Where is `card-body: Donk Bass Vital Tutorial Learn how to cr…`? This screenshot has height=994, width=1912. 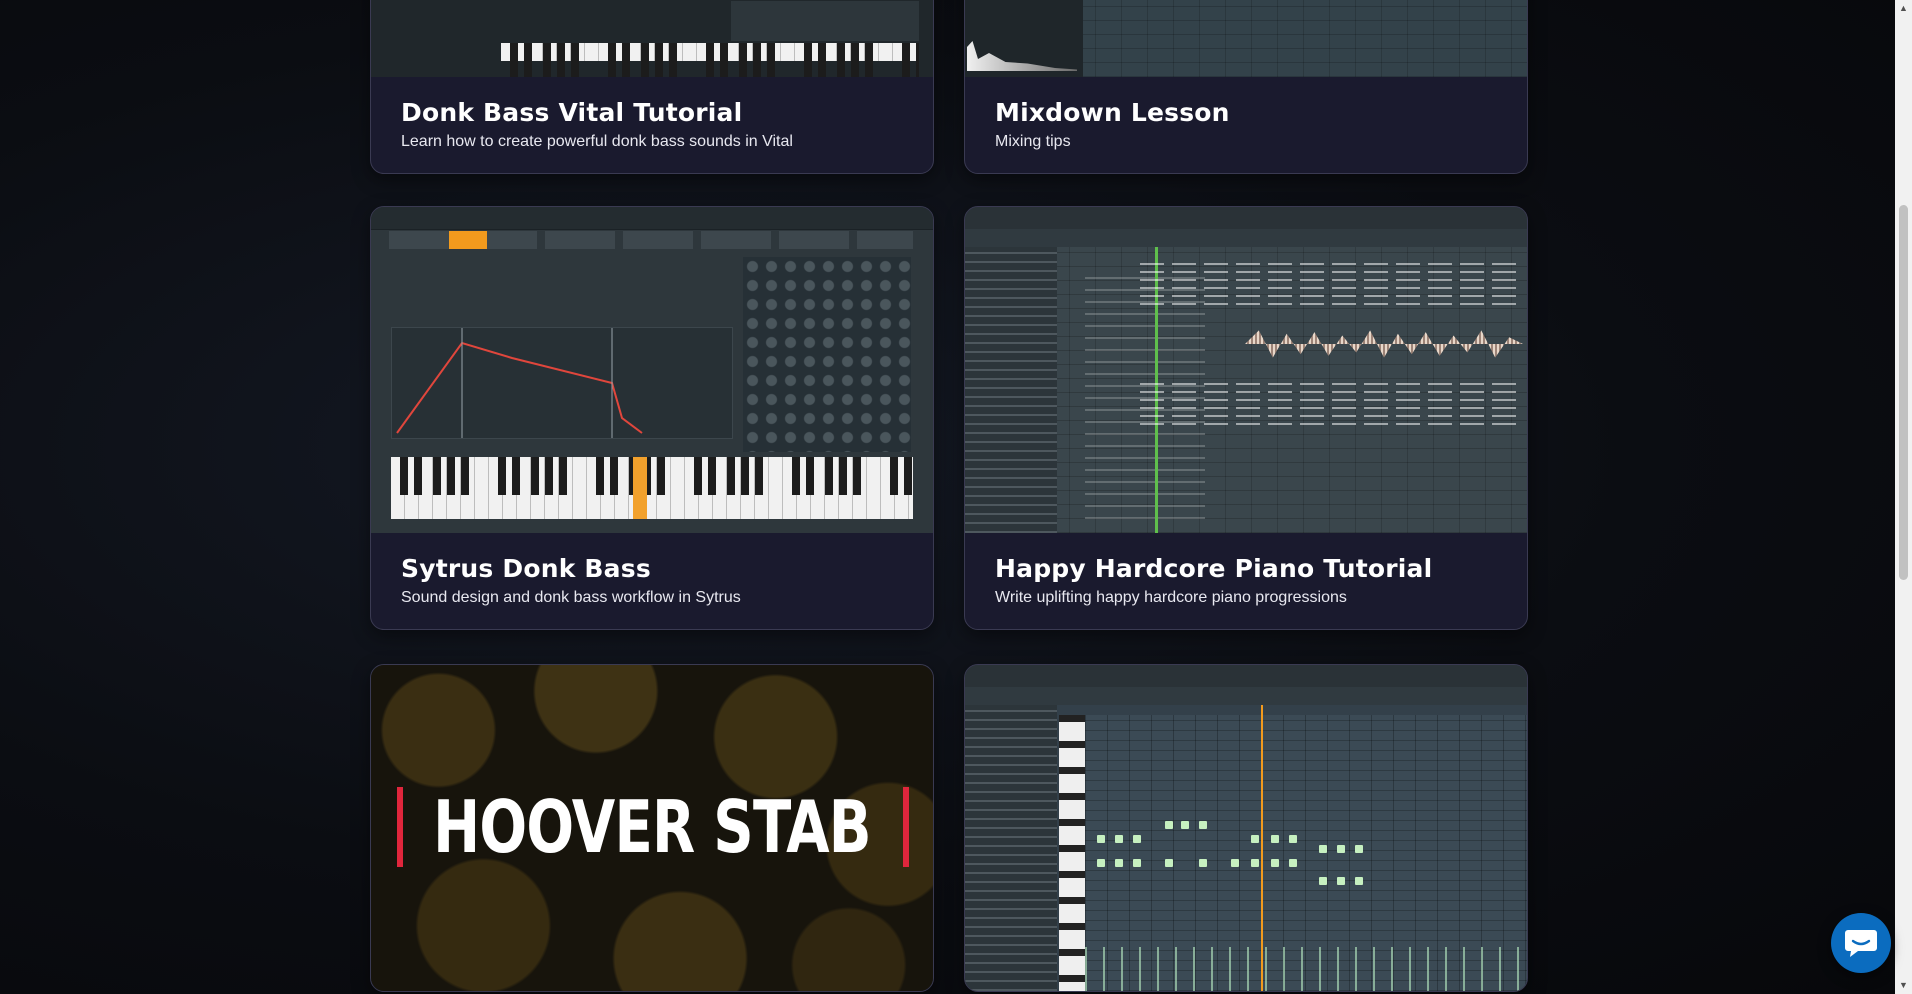
card-body: Donk Bass Vital Tutorial Learn how to cr… is located at coordinates (652, 125).